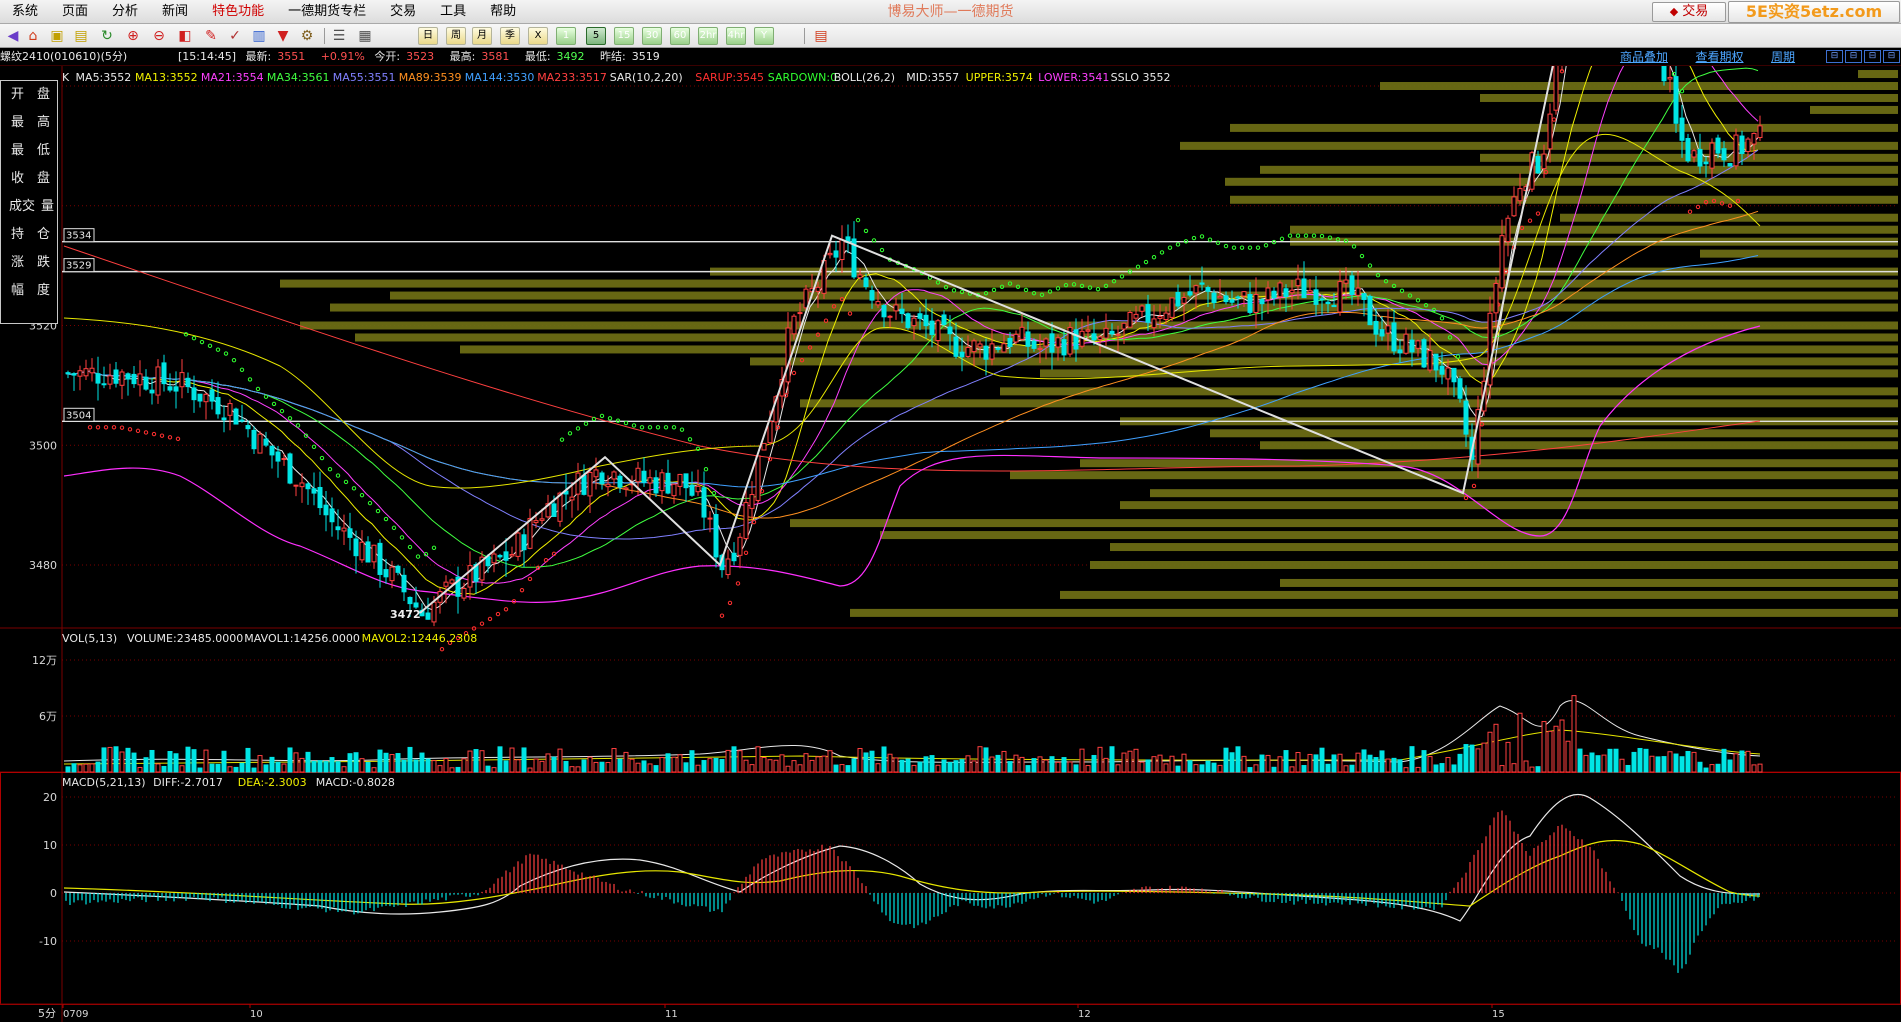 This screenshot has width=1901, height=1022. Describe the element at coordinates (428, 36) in the screenshot. I see `period-button: 日` at that location.